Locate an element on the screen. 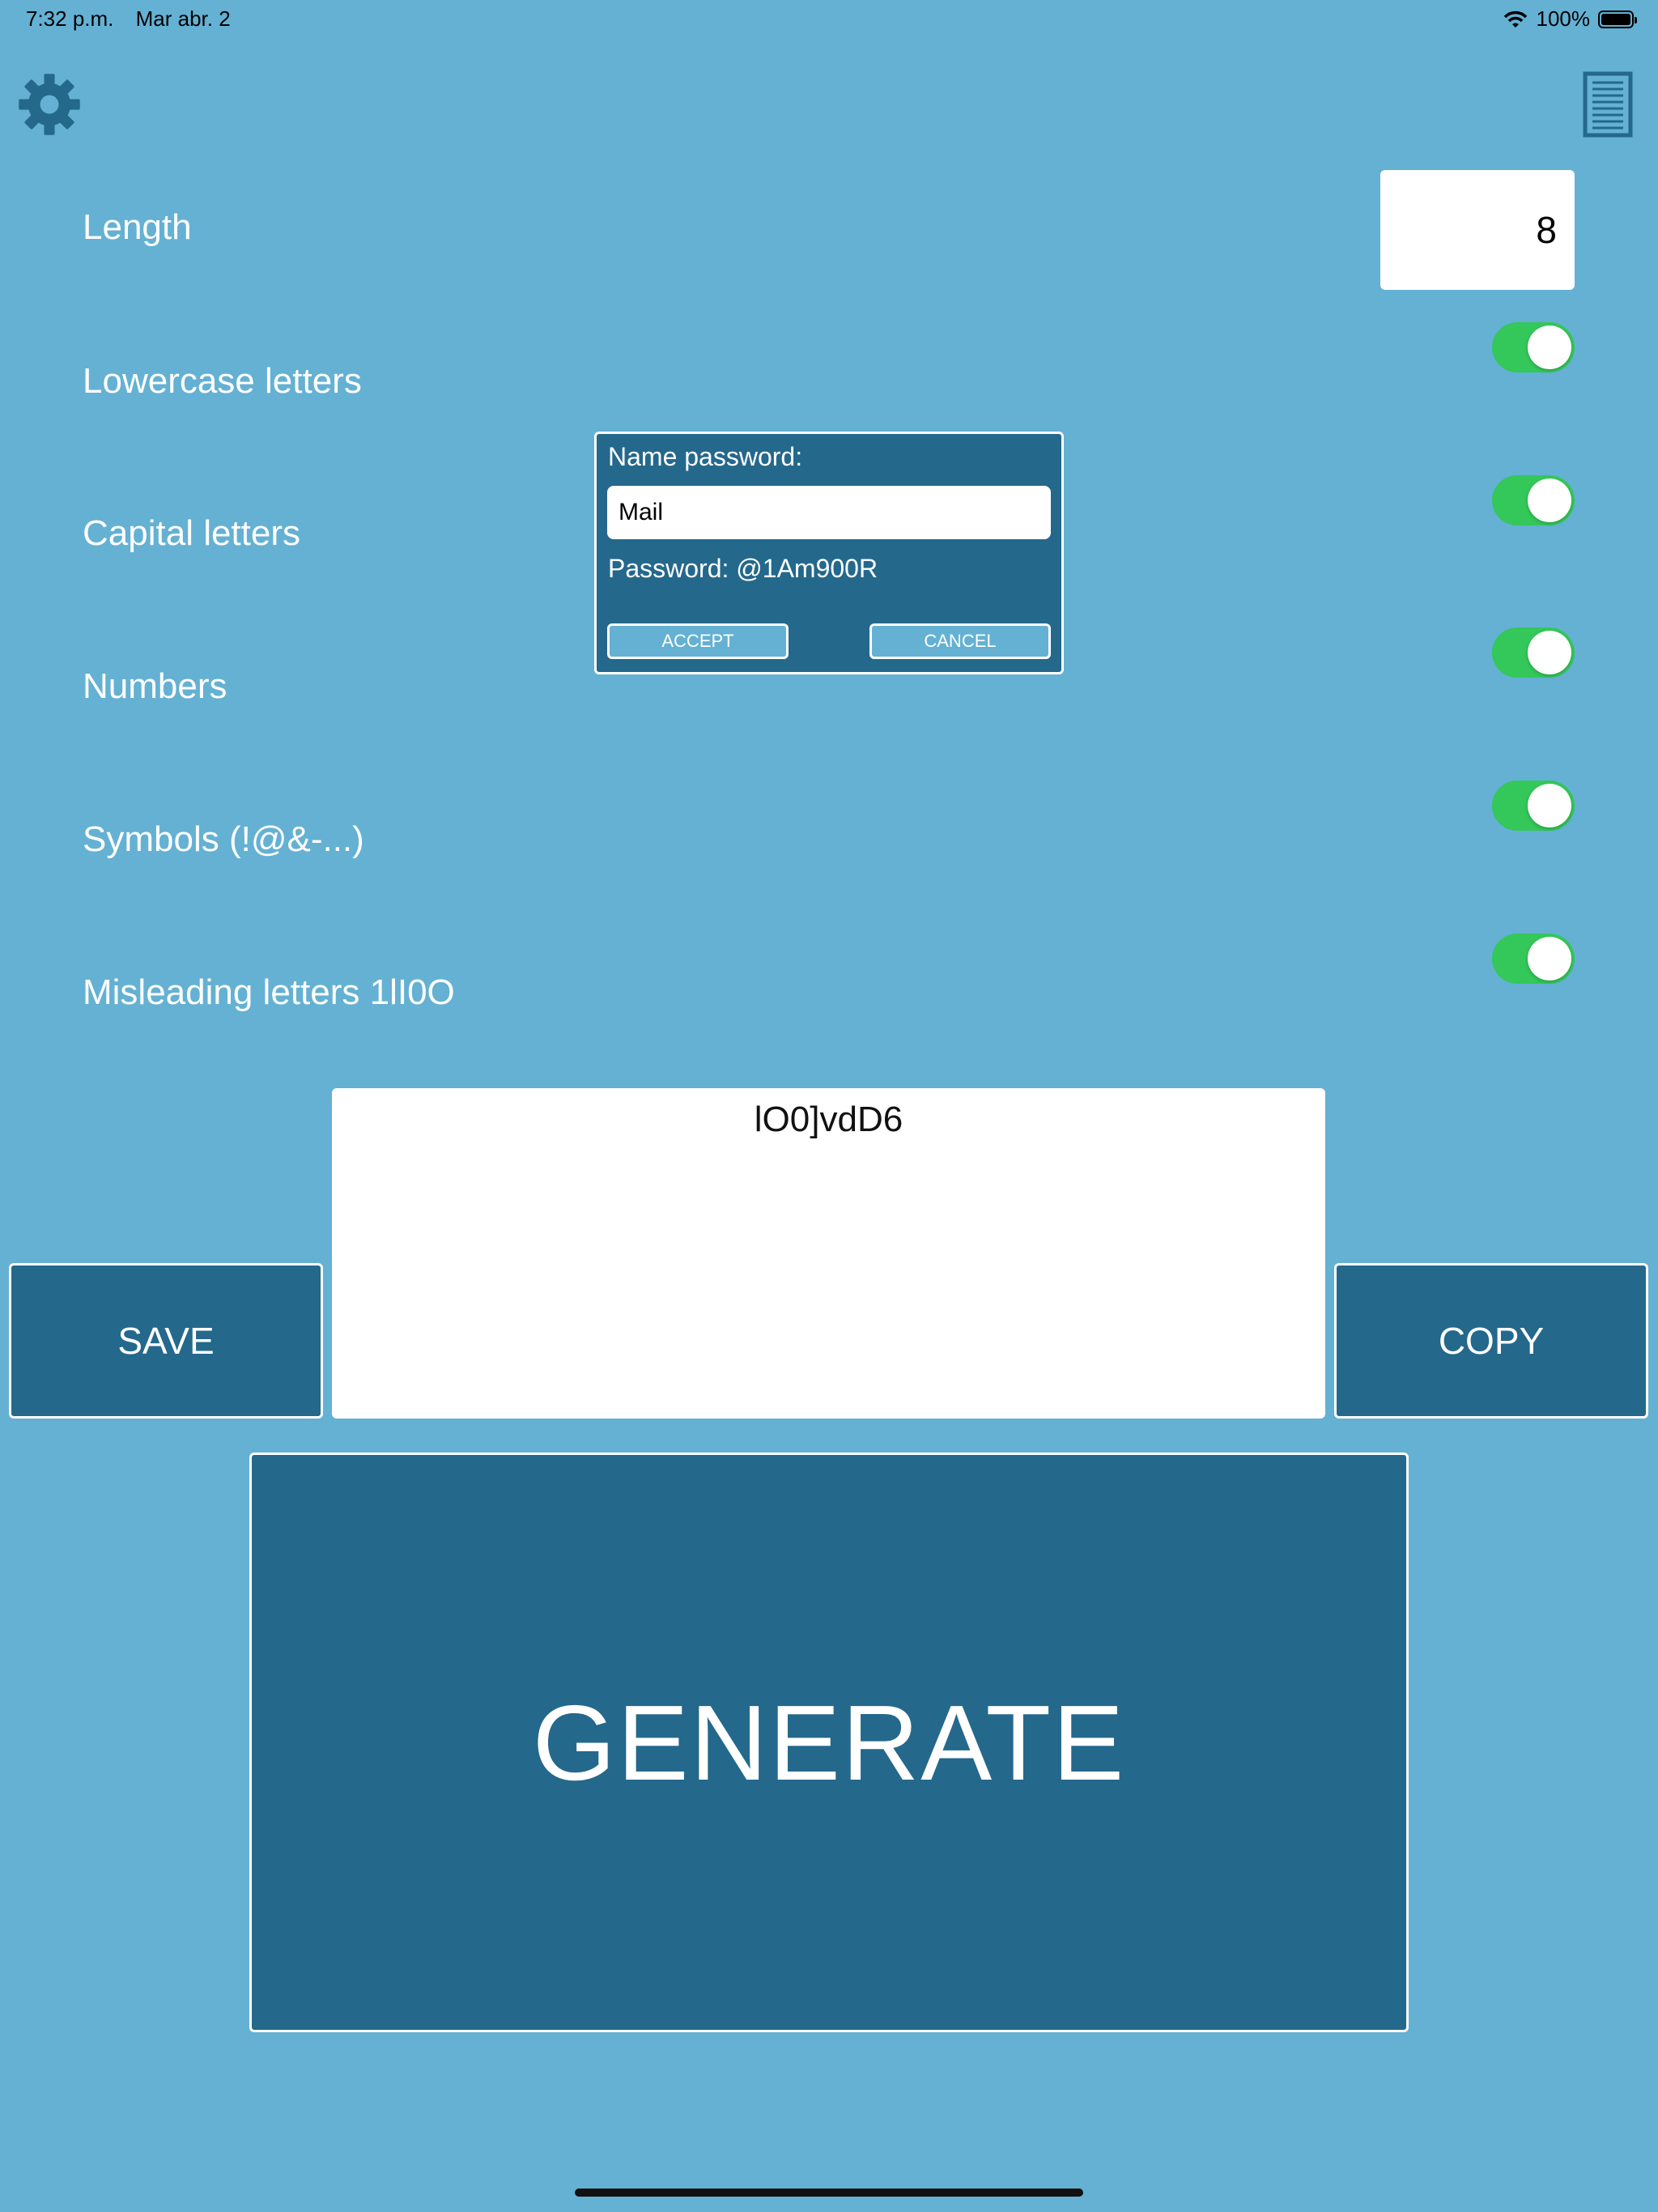 The image size is (1658, 2212). dialog-password-text: Password: @1Am900R is located at coordinates (743, 569).